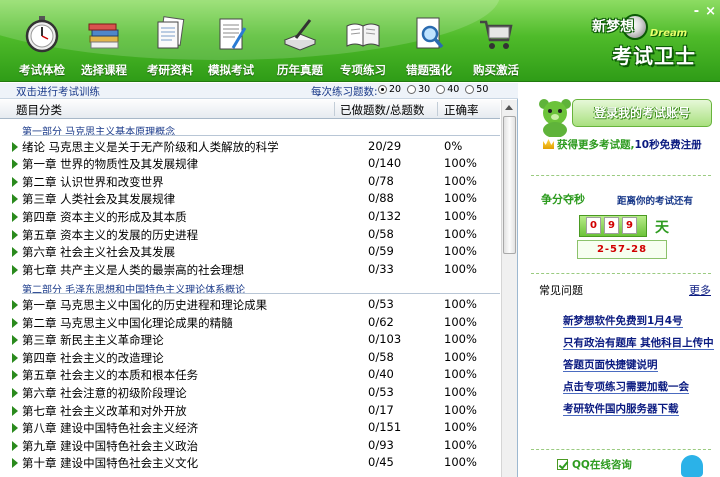 The height and width of the screenshot is (477, 720). What do you see at coordinates (381, 409) in the screenshot?
I see `done-total-count: 0/17` at bounding box center [381, 409].